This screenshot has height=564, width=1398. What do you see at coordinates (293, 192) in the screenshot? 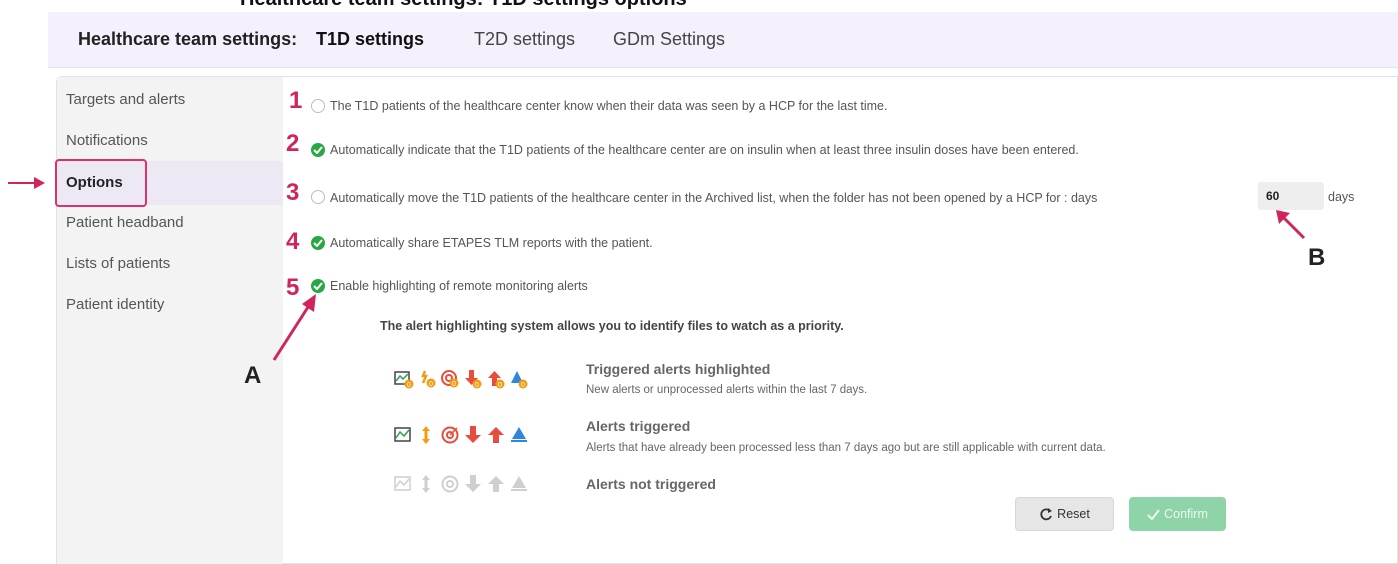
I see `annotation-number-3: 3` at bounding box center [293, 192].